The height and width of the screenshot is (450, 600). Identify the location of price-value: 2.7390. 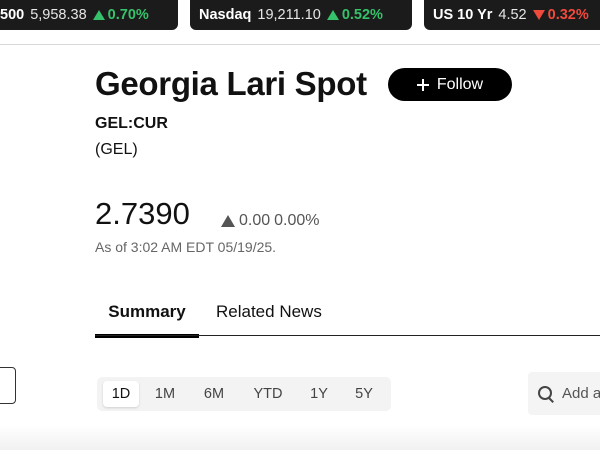
(142, 213).